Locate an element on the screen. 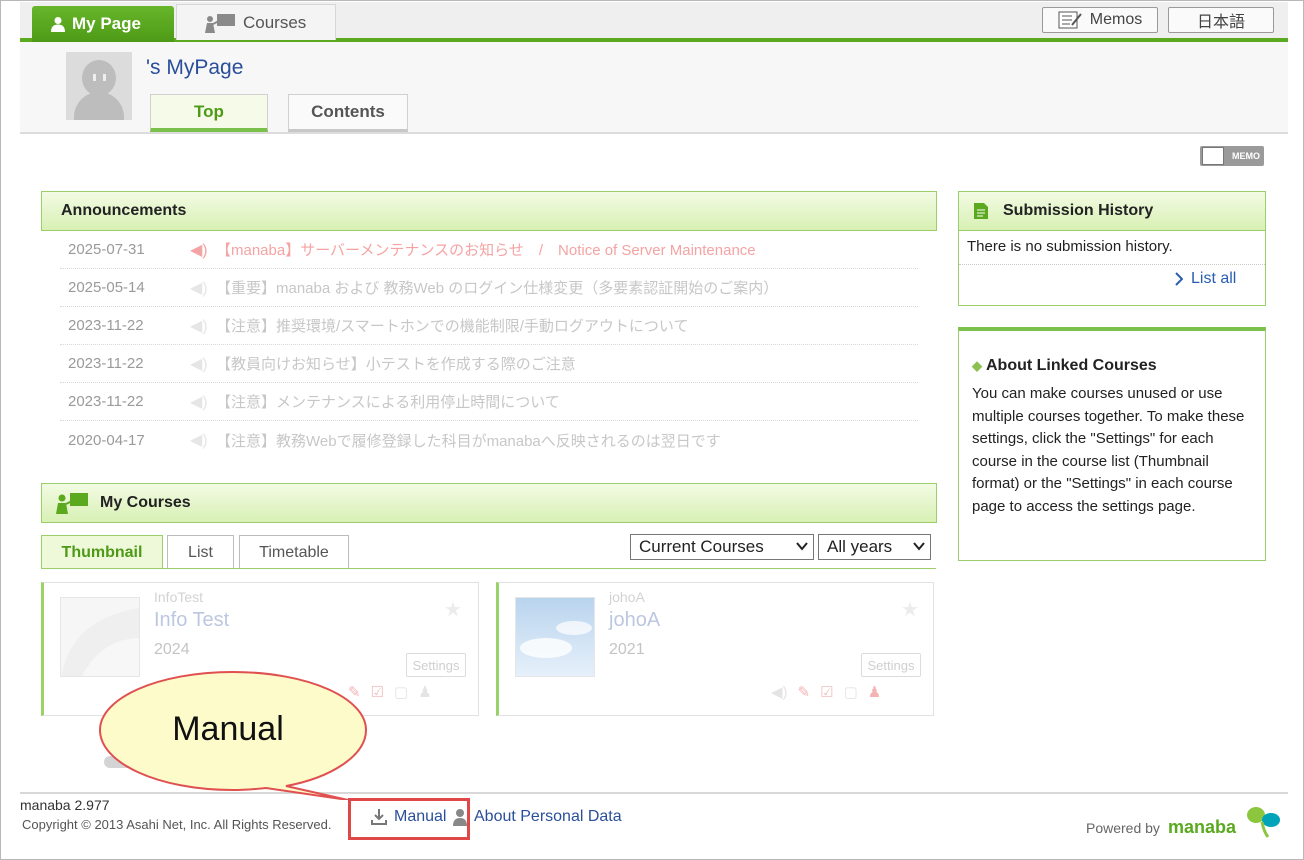  memo-button: MEMO is located at coordinates (1232, 156).